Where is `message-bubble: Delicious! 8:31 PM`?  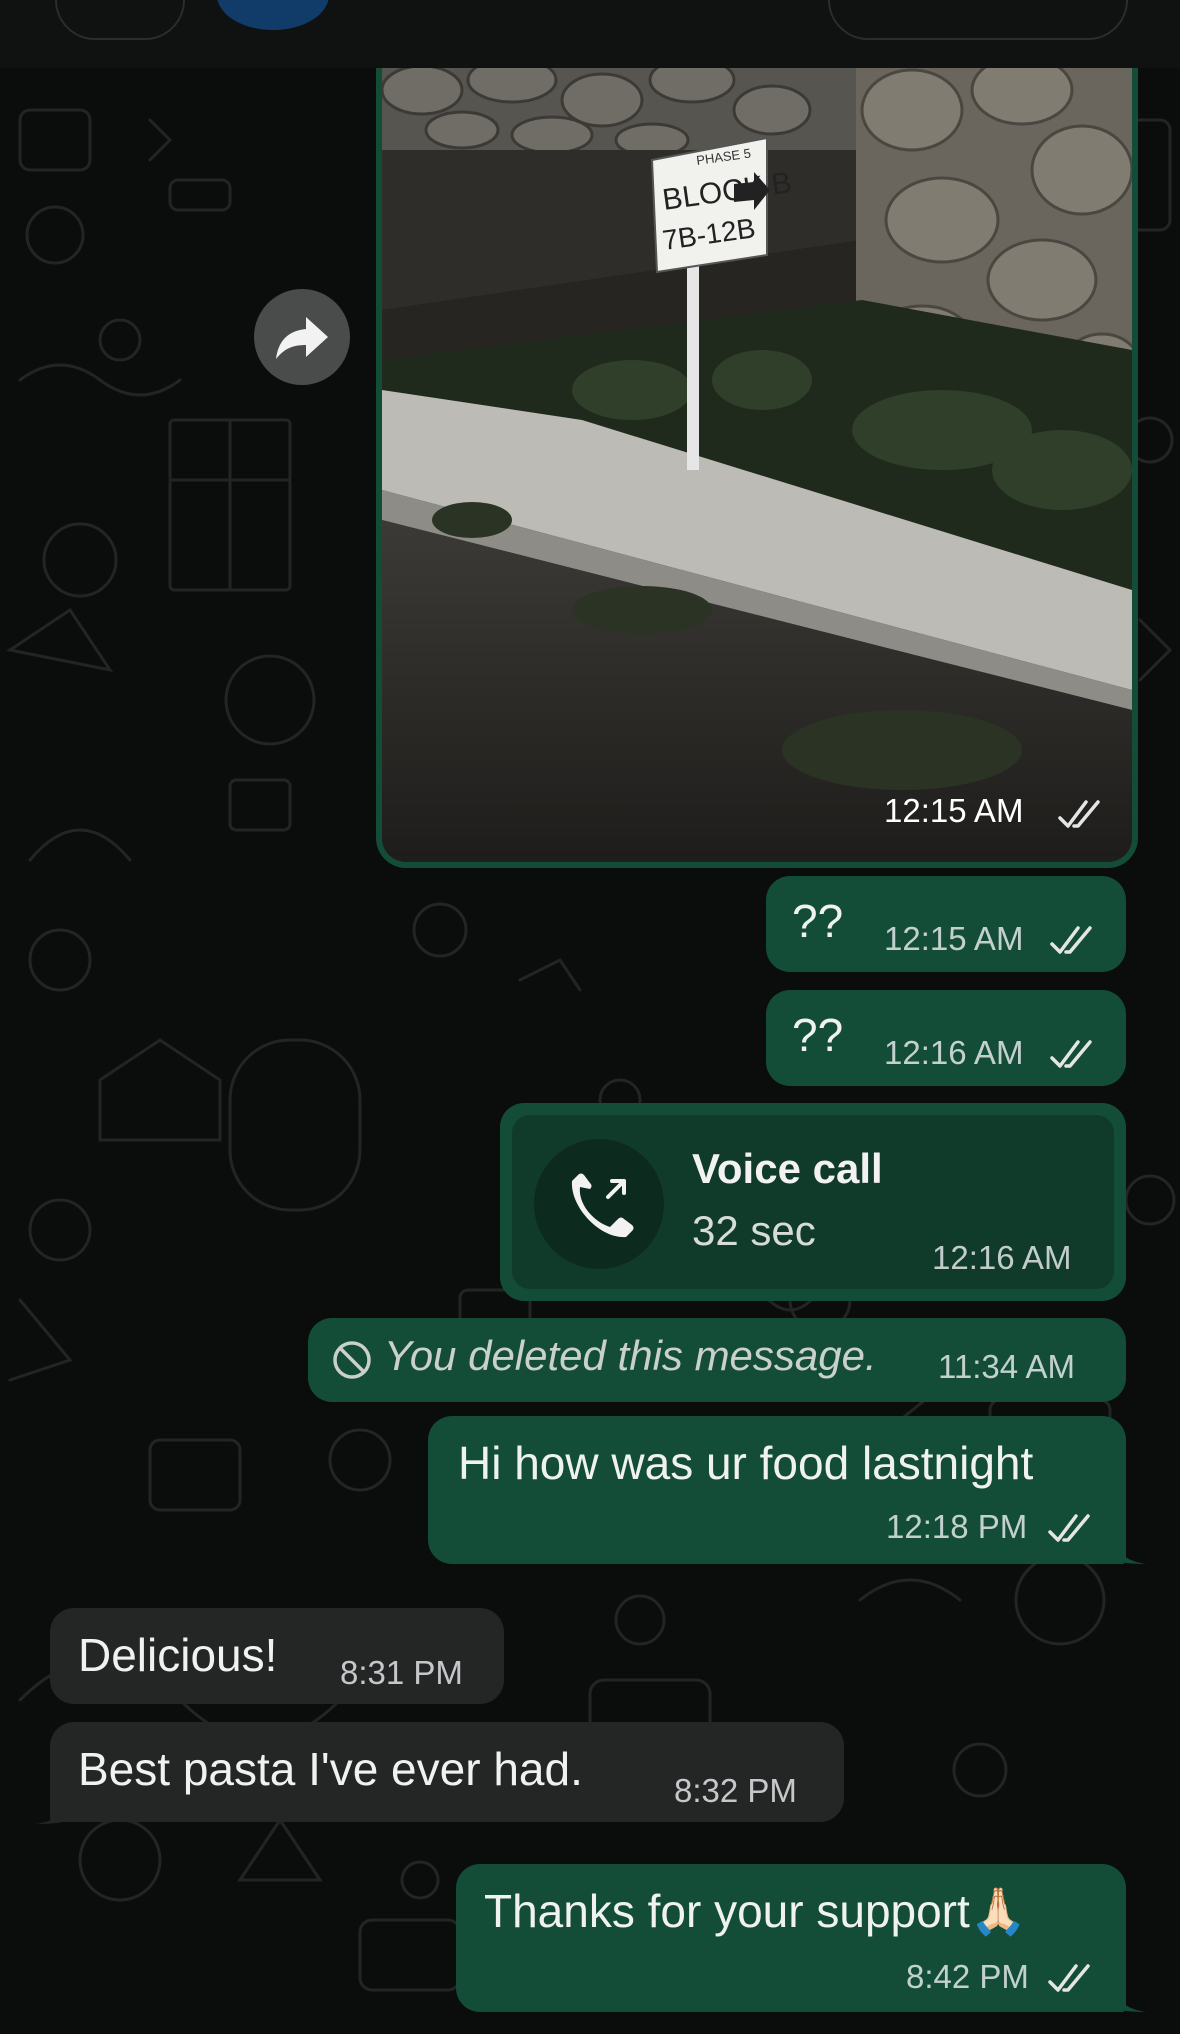
message-bubble: Delicious! 8:31 PM is located at coordinates (277, 1656).